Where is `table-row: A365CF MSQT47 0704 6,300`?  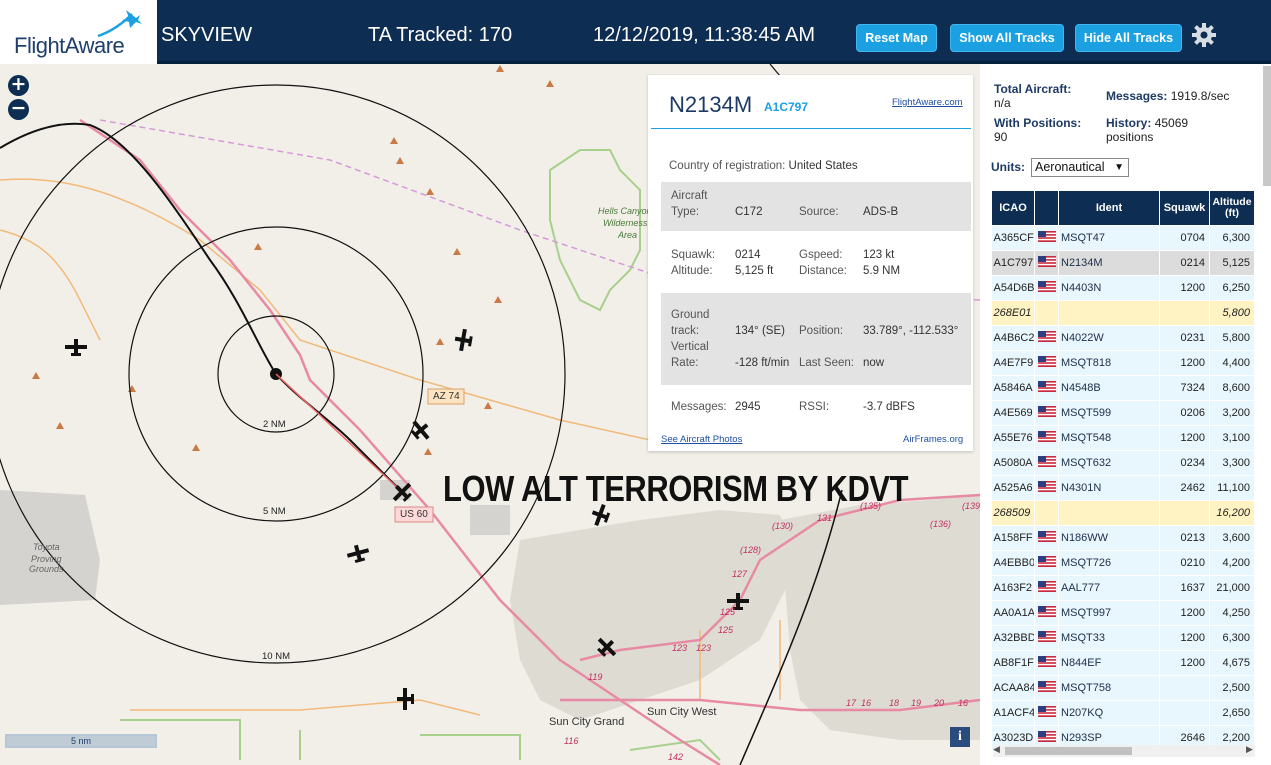
table-row: A365CF MSQT47 0704 6,300 is located at coordinates (1123, 238).